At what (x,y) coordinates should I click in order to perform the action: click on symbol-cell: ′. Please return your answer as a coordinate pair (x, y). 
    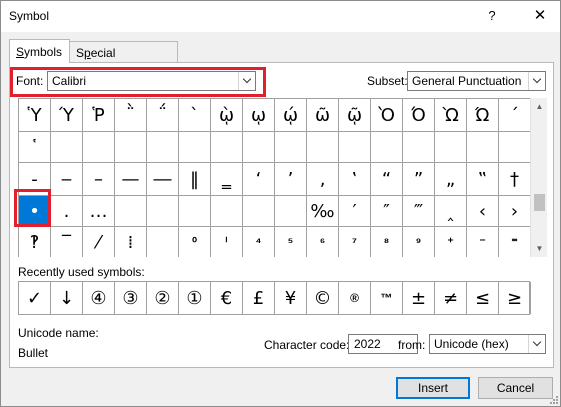
    Looking at the image, I should click on (355, 211).